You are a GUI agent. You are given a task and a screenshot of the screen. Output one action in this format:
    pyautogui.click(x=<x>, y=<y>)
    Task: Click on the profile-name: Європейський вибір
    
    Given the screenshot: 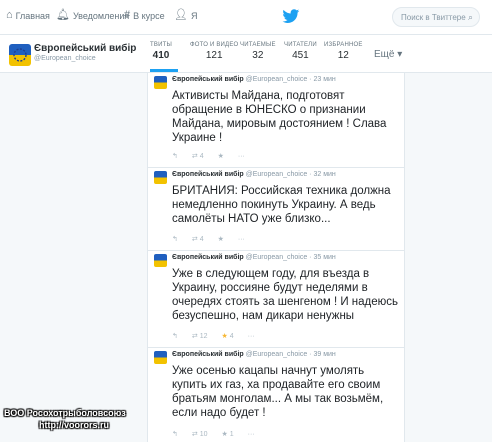 What is the action you would take?
    pyautogui.click(x=85, y=48)
    